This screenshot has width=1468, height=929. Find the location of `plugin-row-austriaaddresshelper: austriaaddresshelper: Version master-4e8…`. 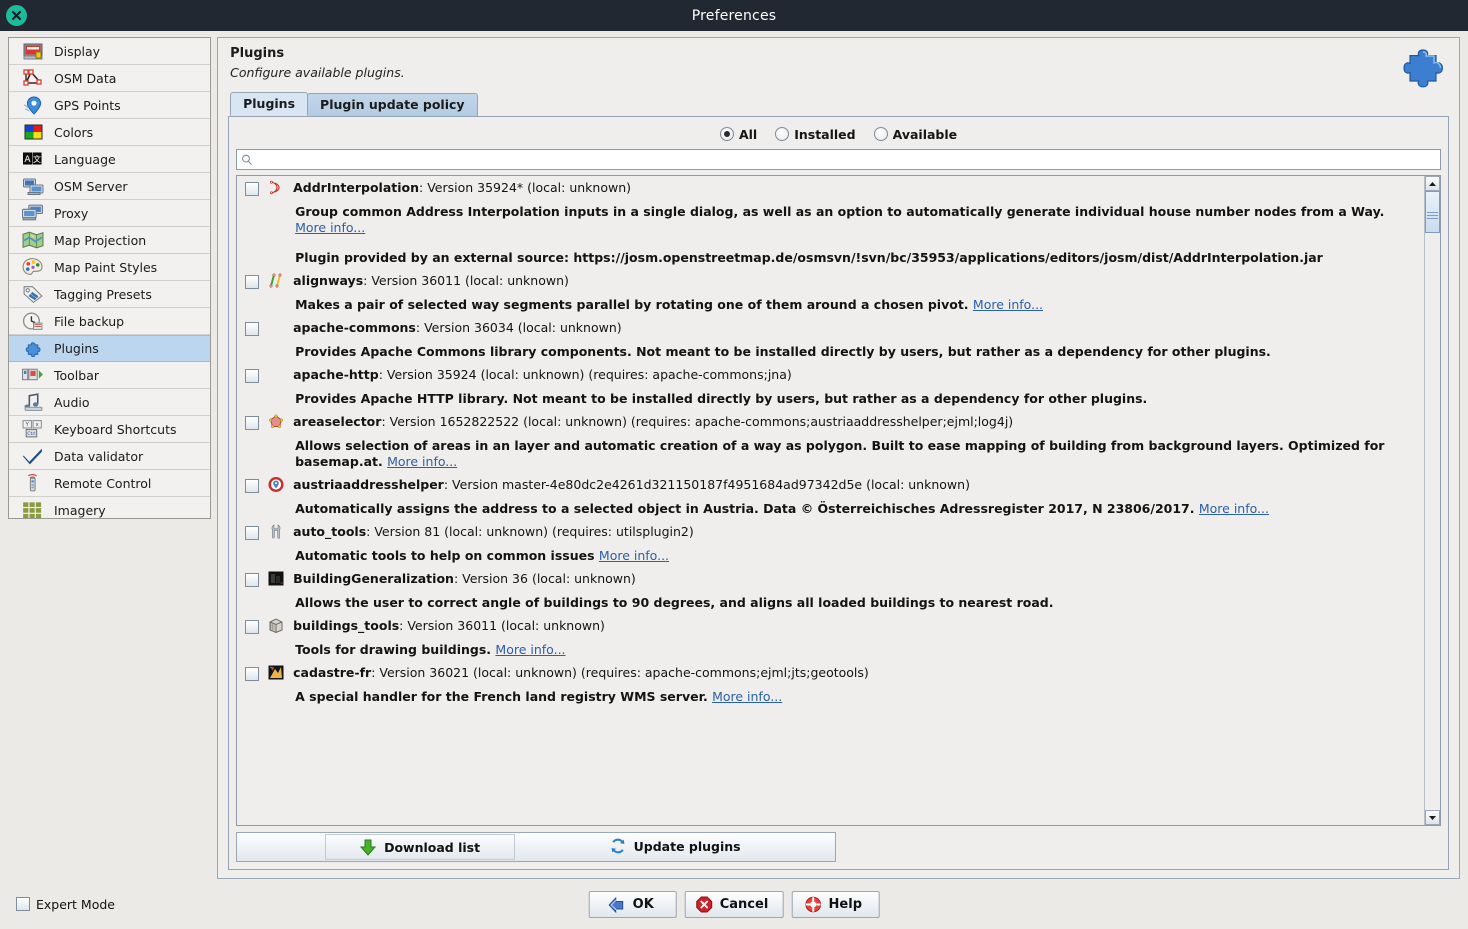

plugin-row-austriaaddresshelper: austriaaddresshelper: Version master-4e8… is located at coordinates (830, 496).